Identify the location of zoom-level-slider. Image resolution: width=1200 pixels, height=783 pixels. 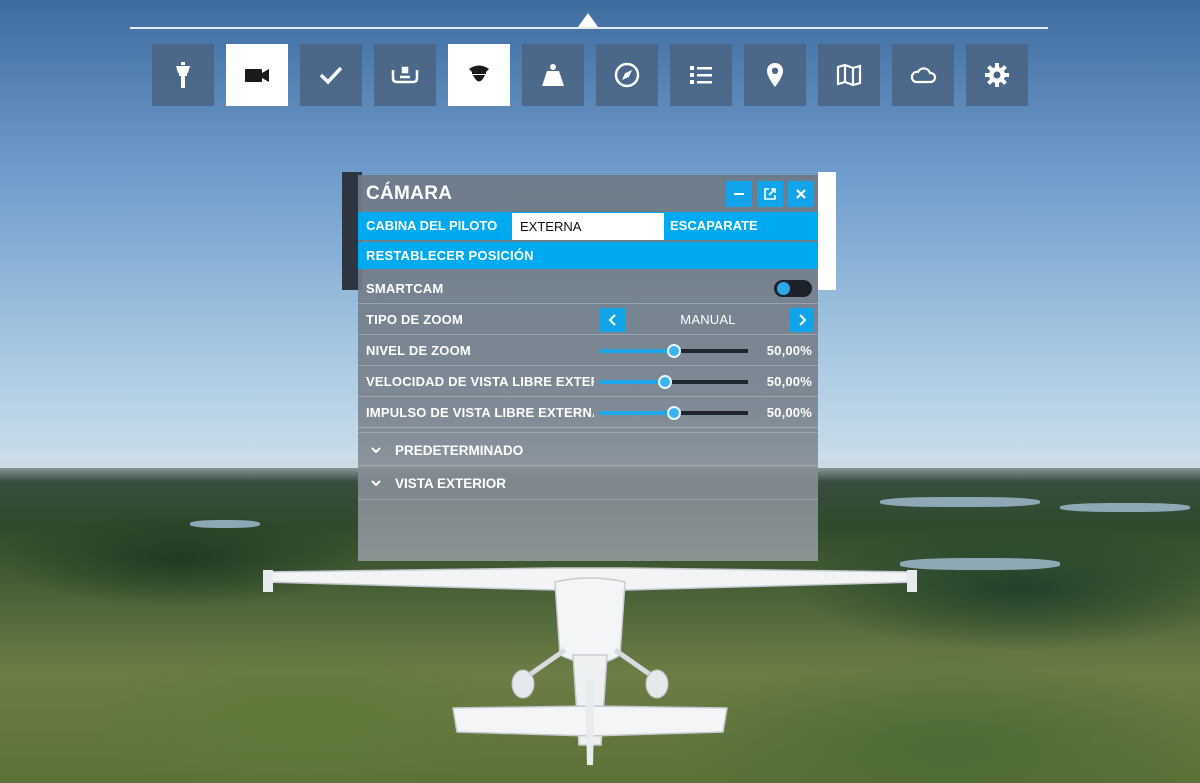
(674, 351).